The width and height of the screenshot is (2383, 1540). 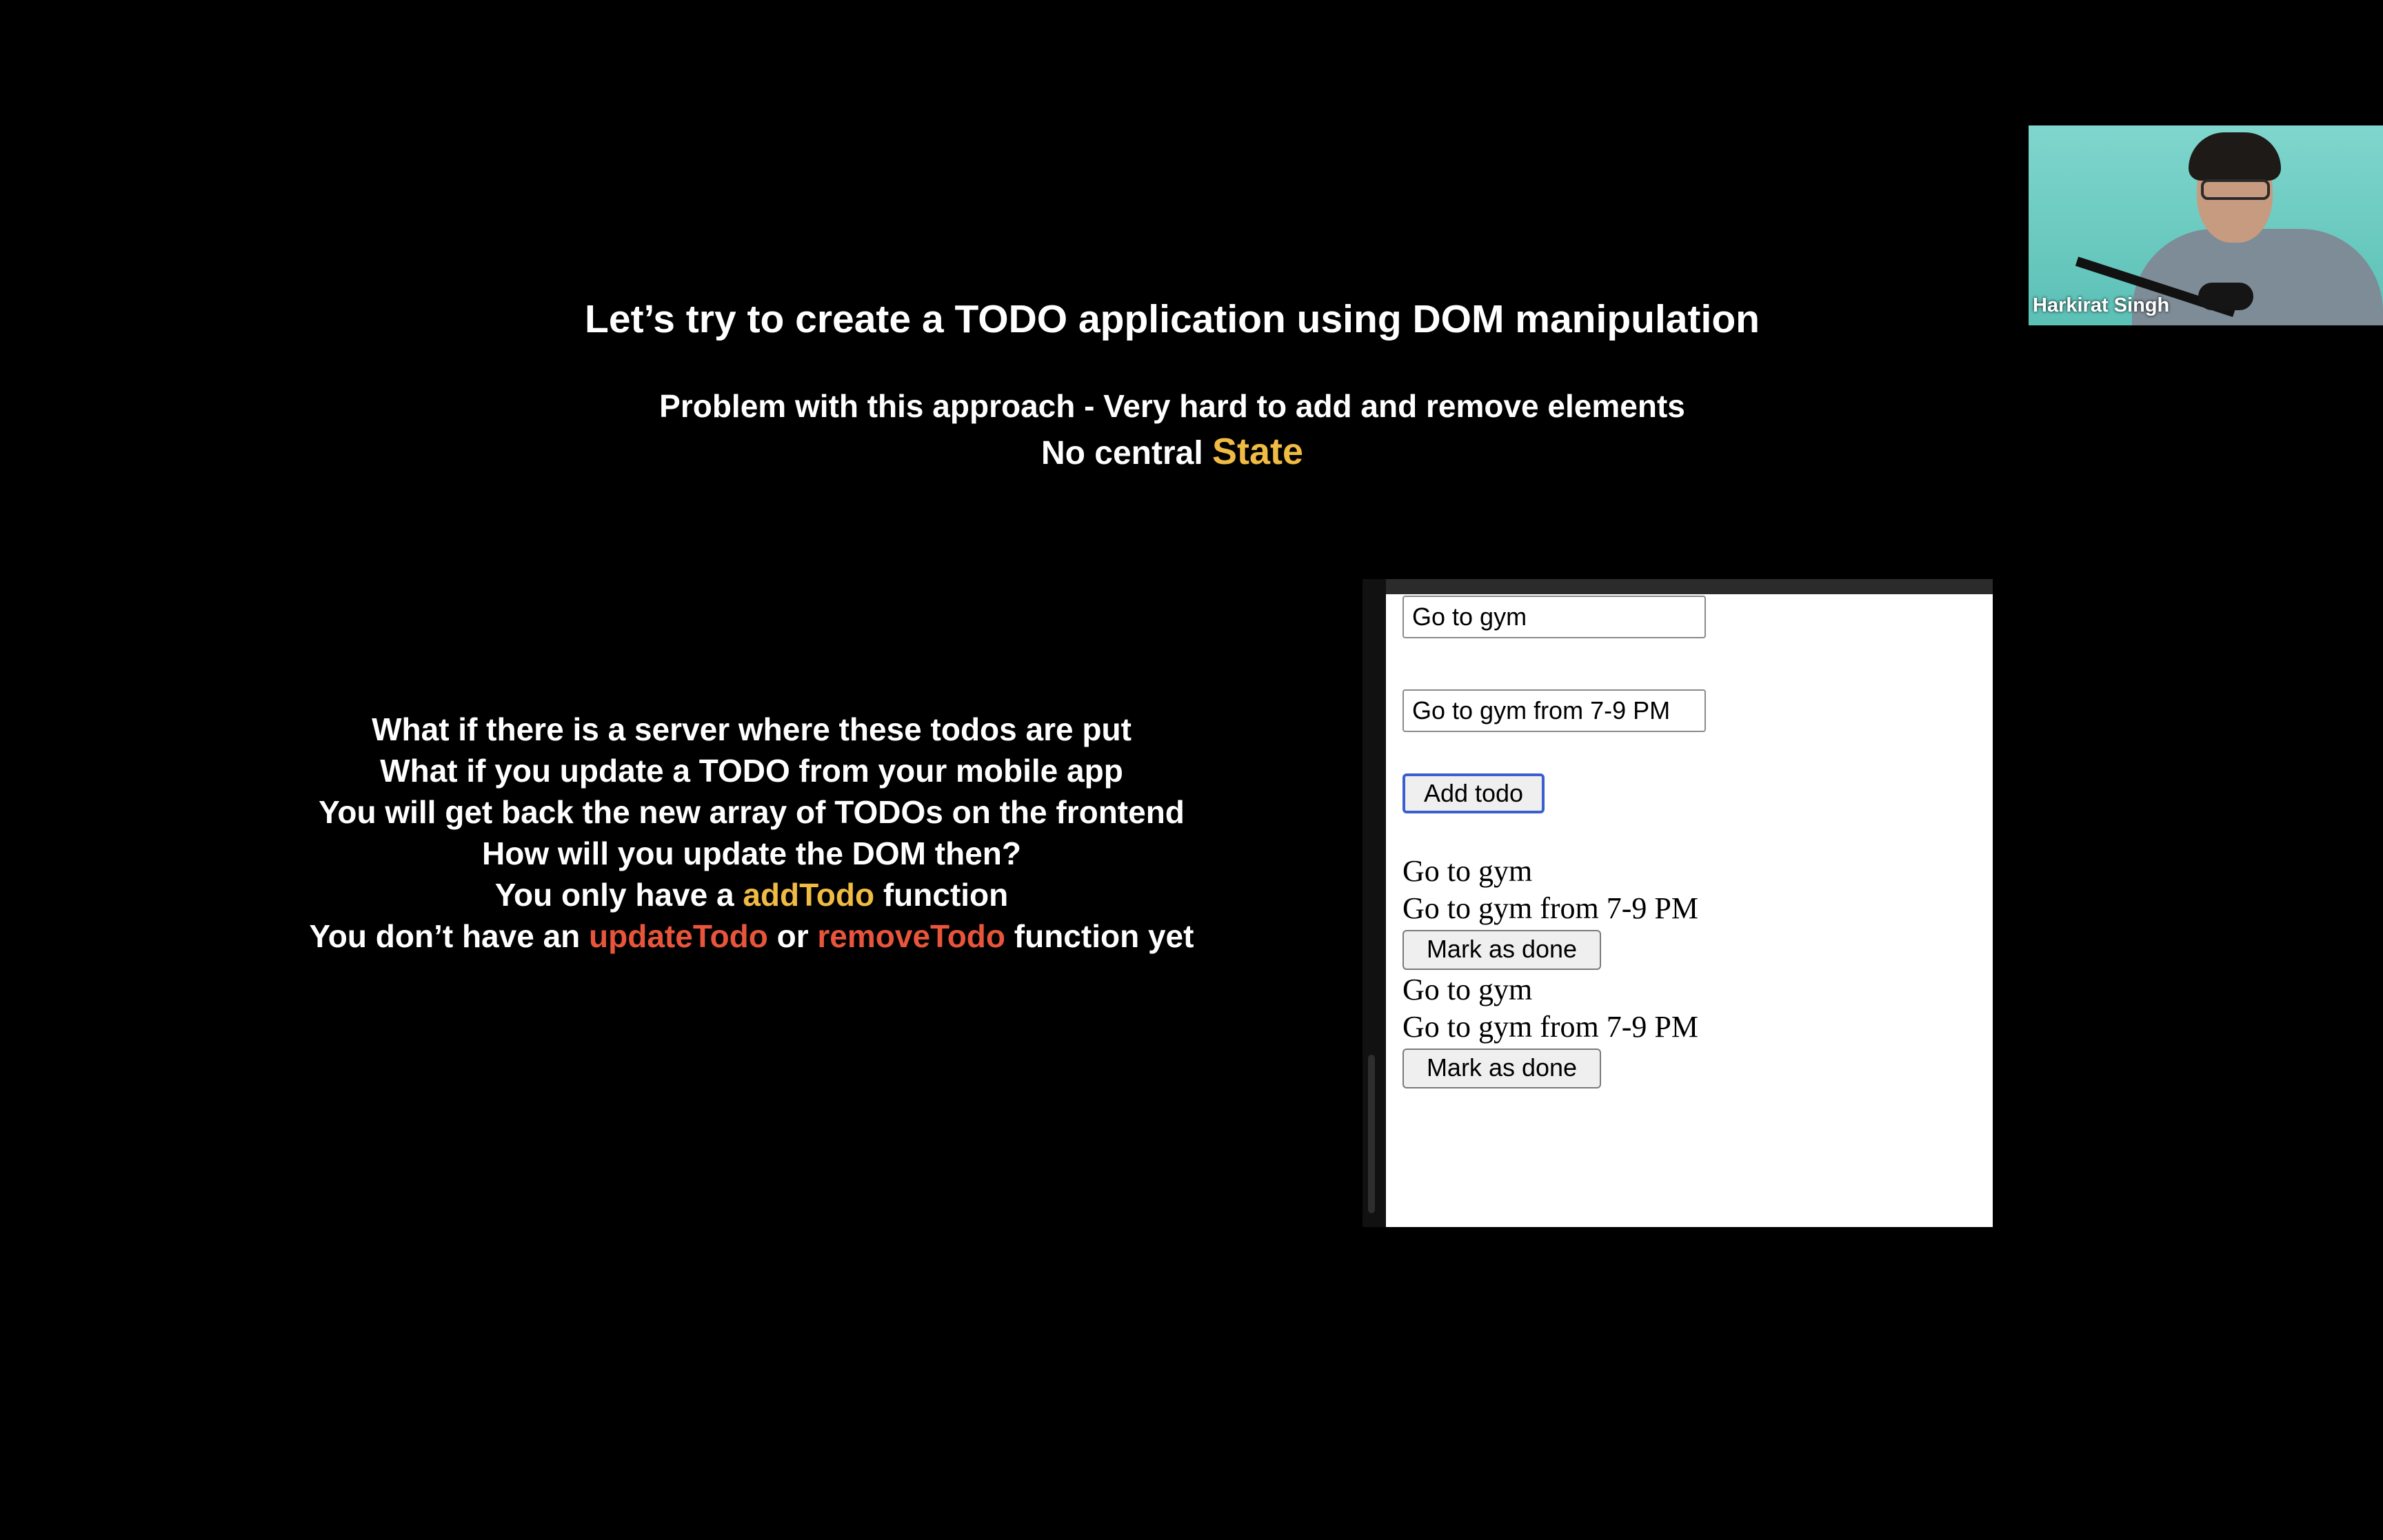 What do you see at coordinates (1678, 586) in the screenshot?
I see `demo-frame-topbar` at bounding box center [1678, 586].